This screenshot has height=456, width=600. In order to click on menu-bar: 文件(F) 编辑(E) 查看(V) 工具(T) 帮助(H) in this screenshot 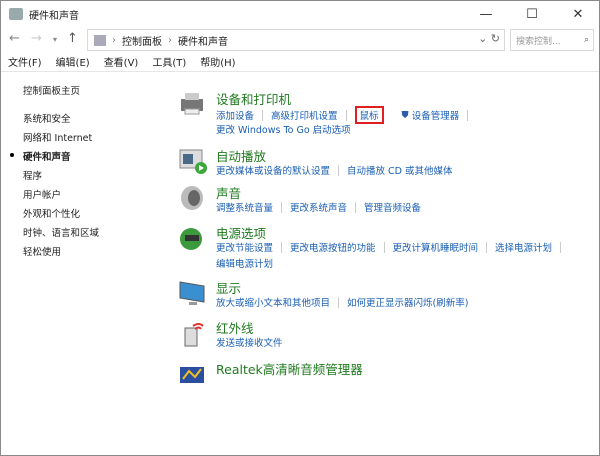, I will do `click(300, 63)`.